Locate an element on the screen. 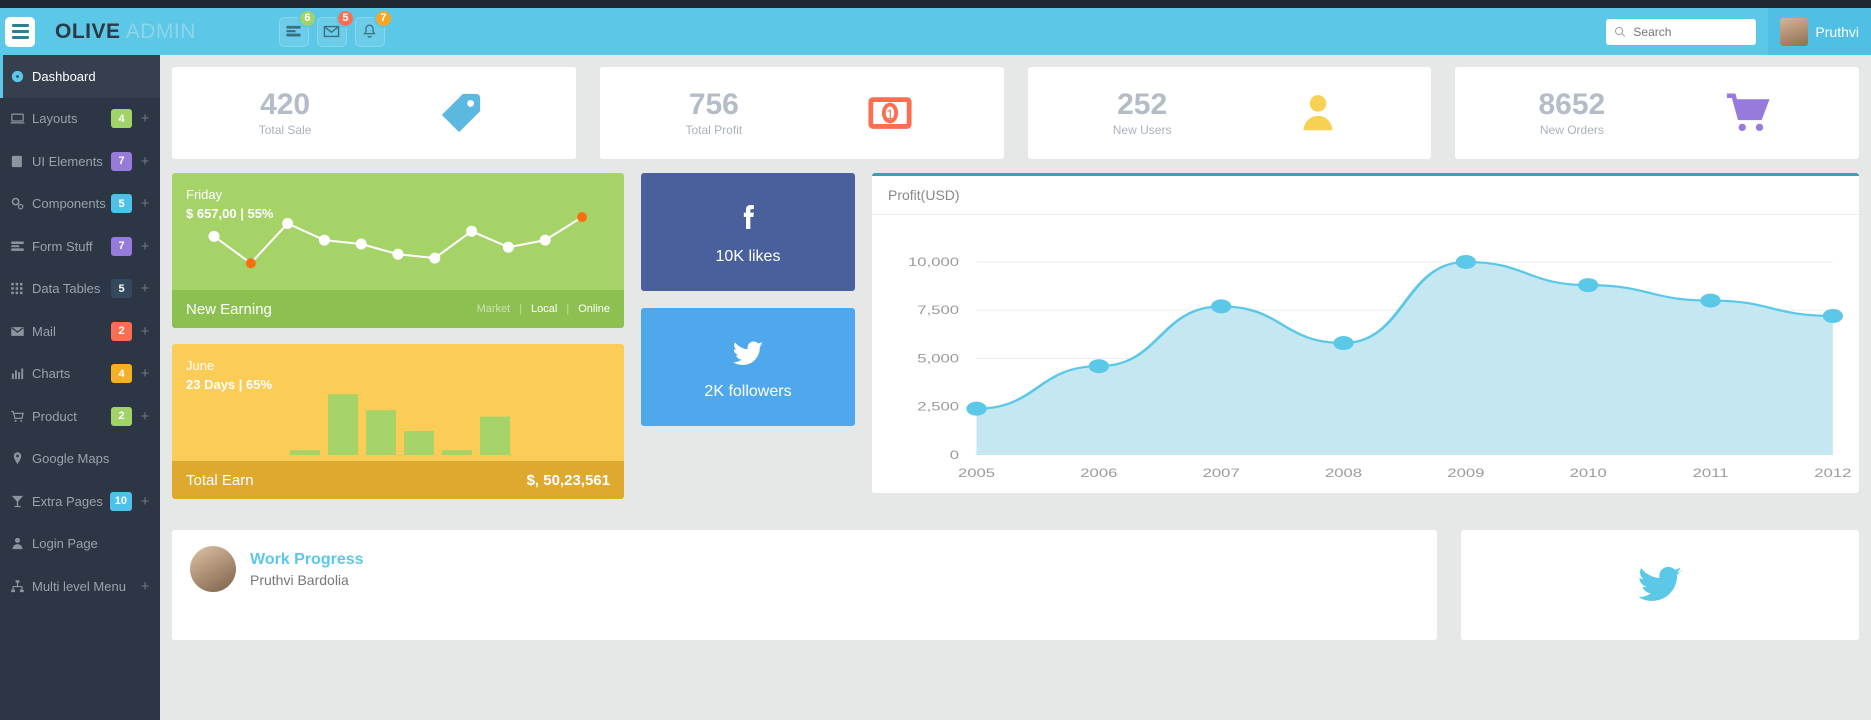 The width and height of the screenshot is (1871, 720). sidebar-item-form-stuff: Form Stuff 7 + is located at coordinates (80, 246).